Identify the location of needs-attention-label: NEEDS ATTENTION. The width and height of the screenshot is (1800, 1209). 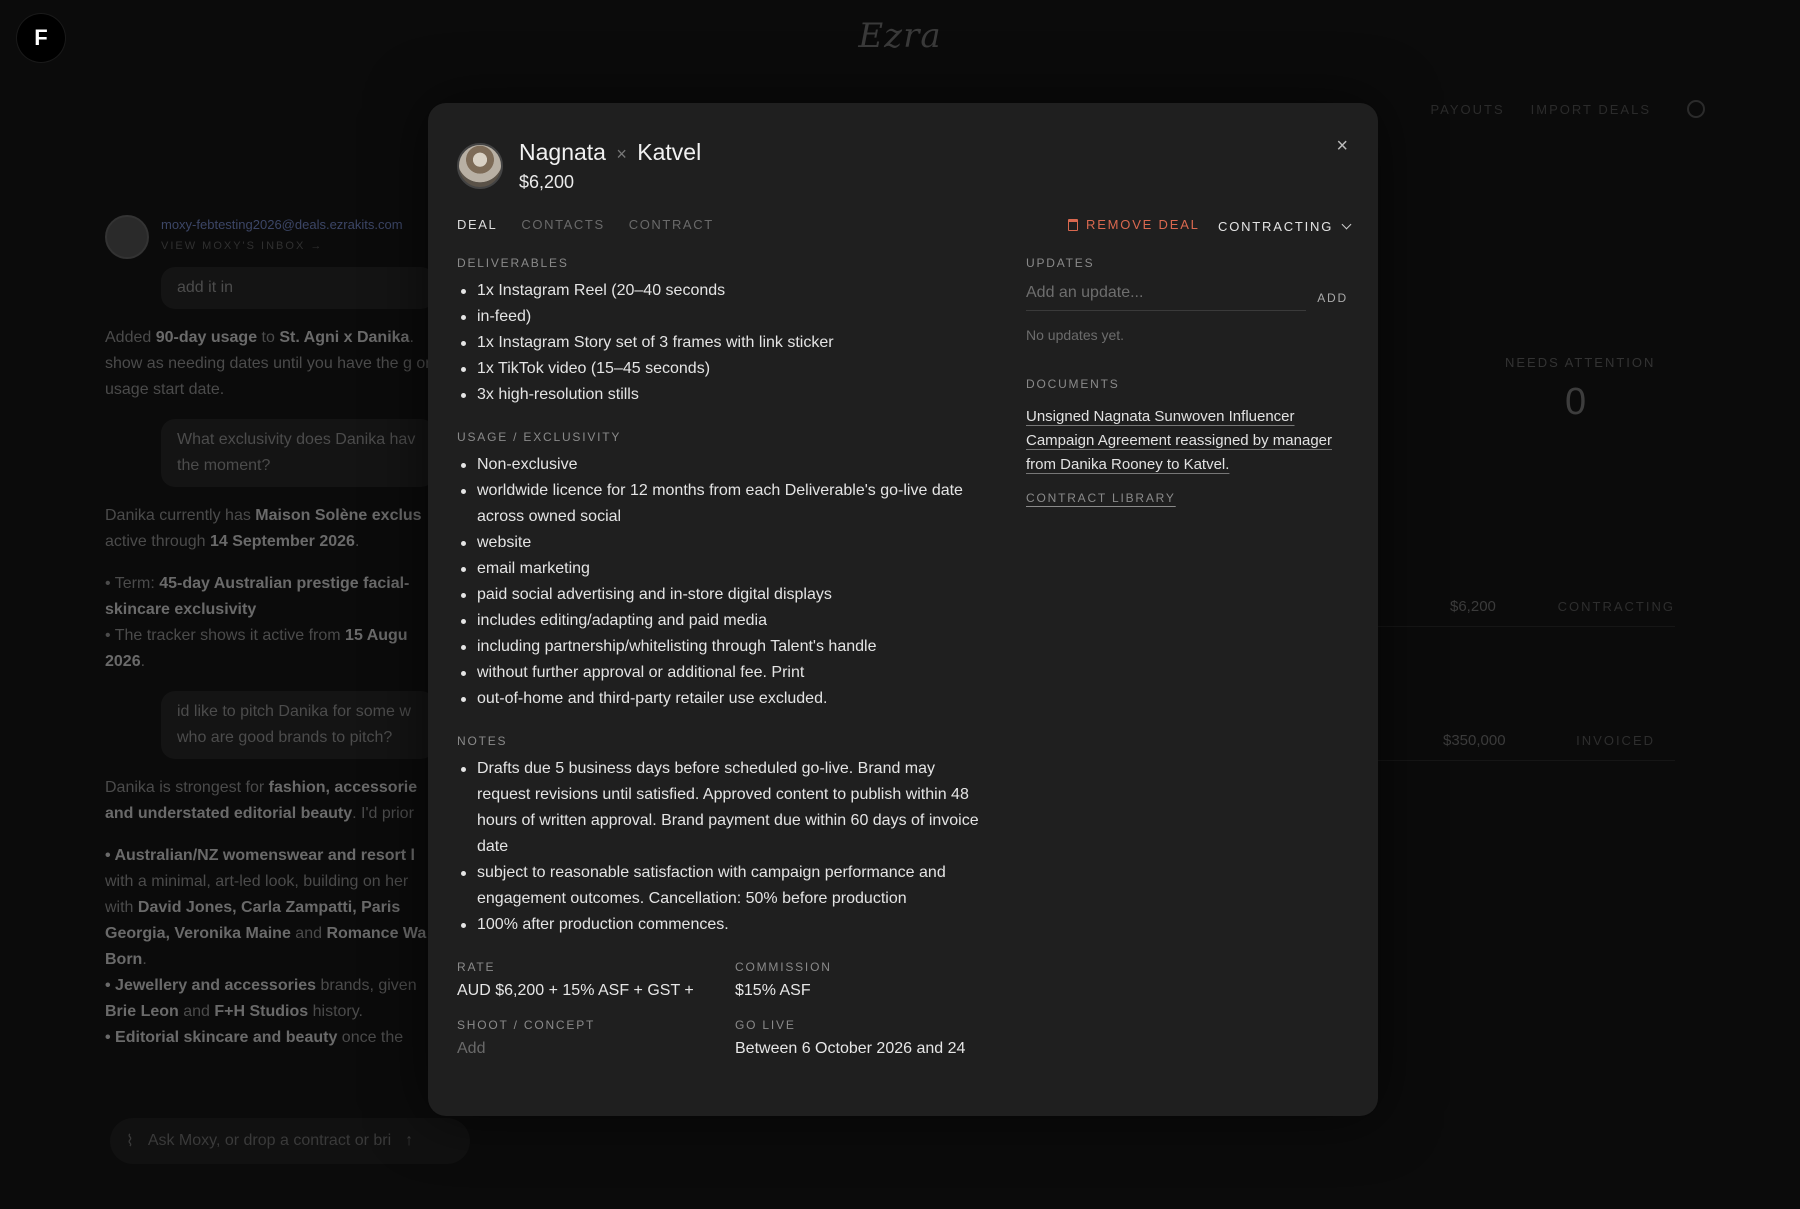
(1580, 362).